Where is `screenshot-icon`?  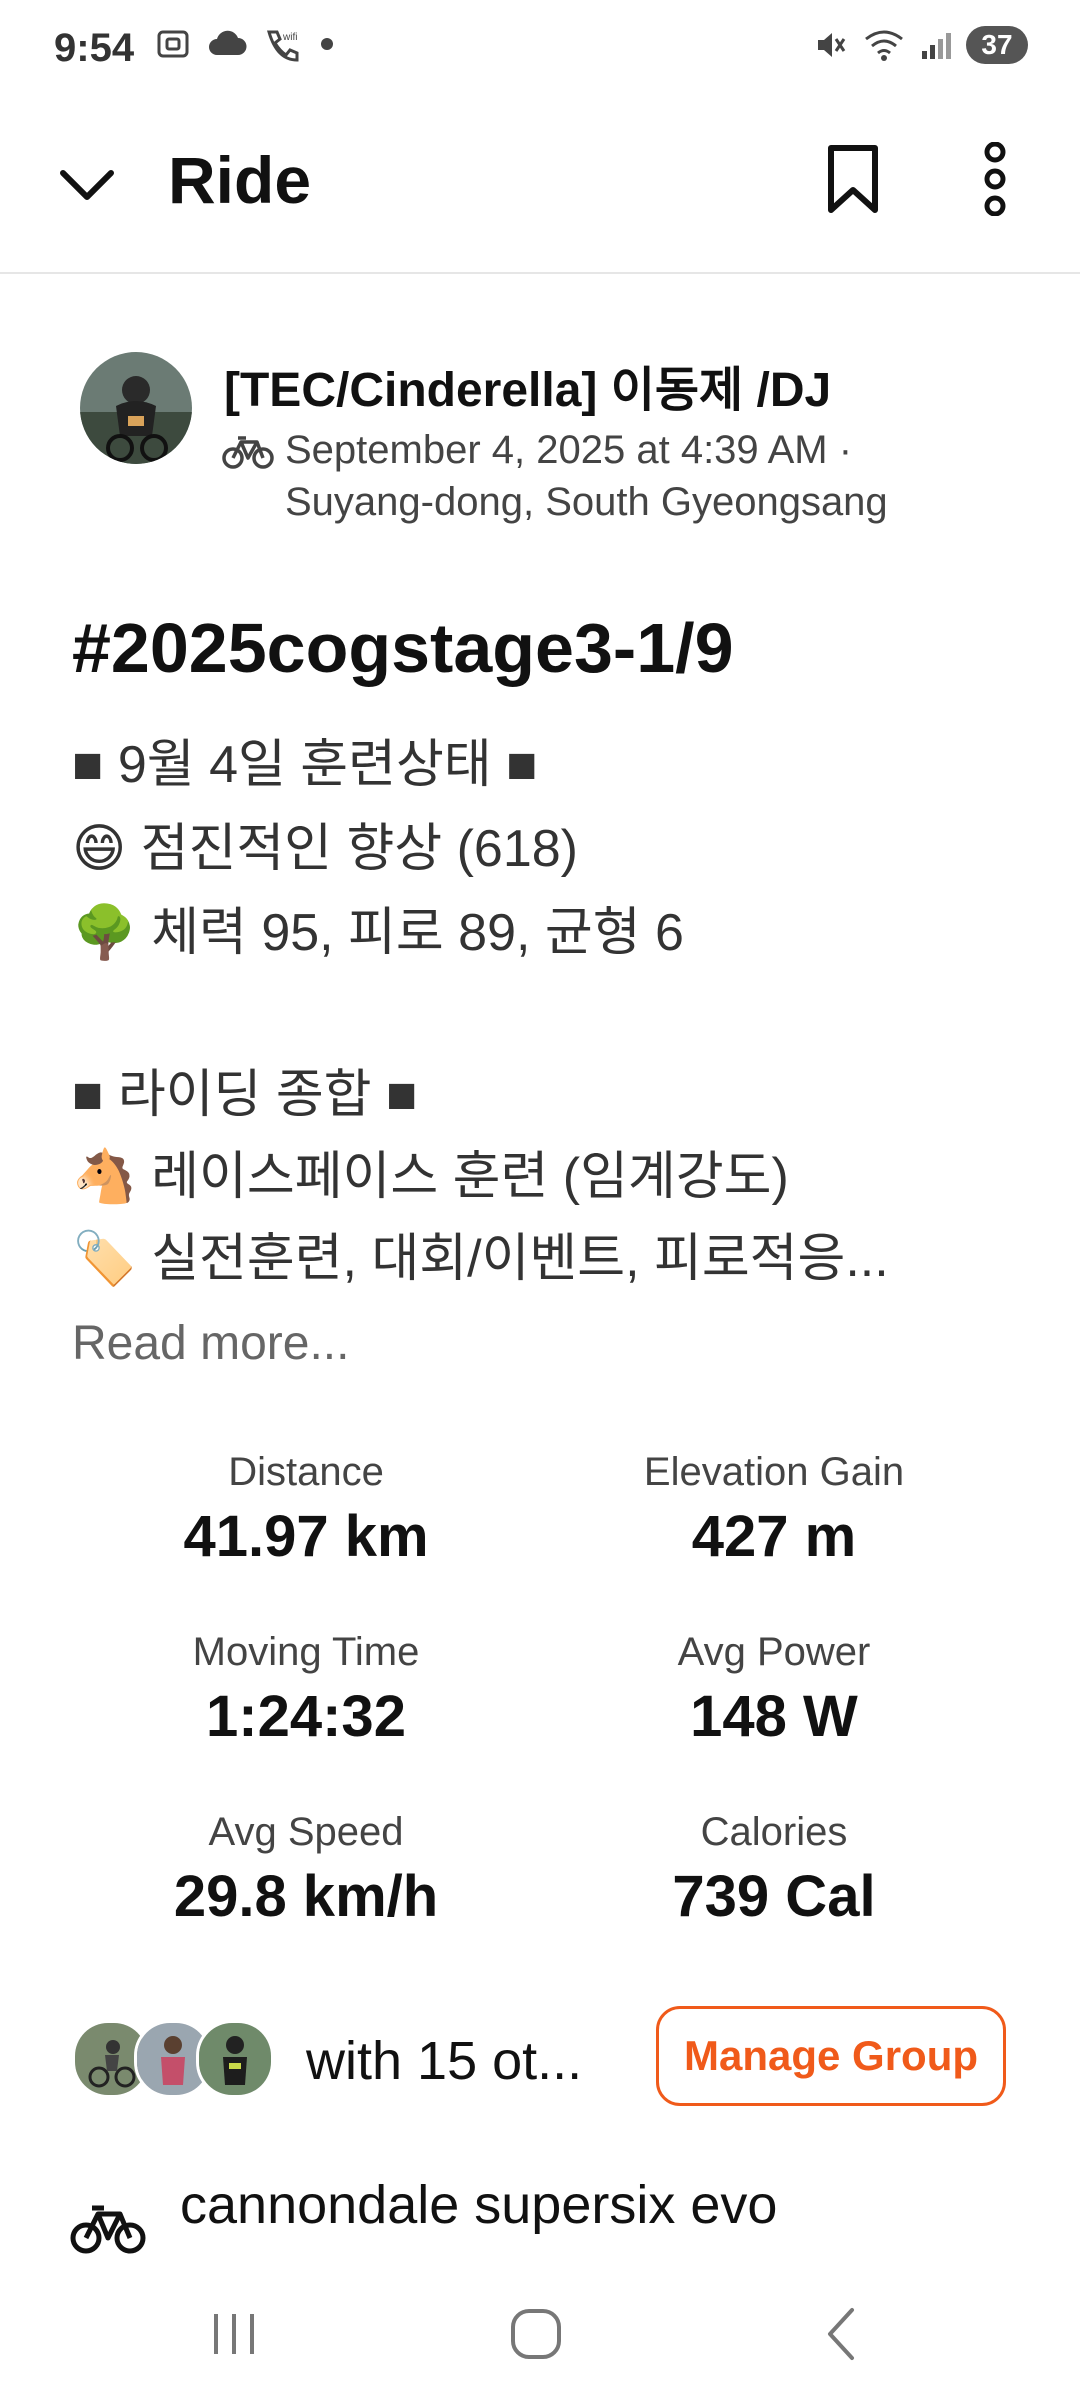
screenshot-icon is located at coordinates (173, 44).